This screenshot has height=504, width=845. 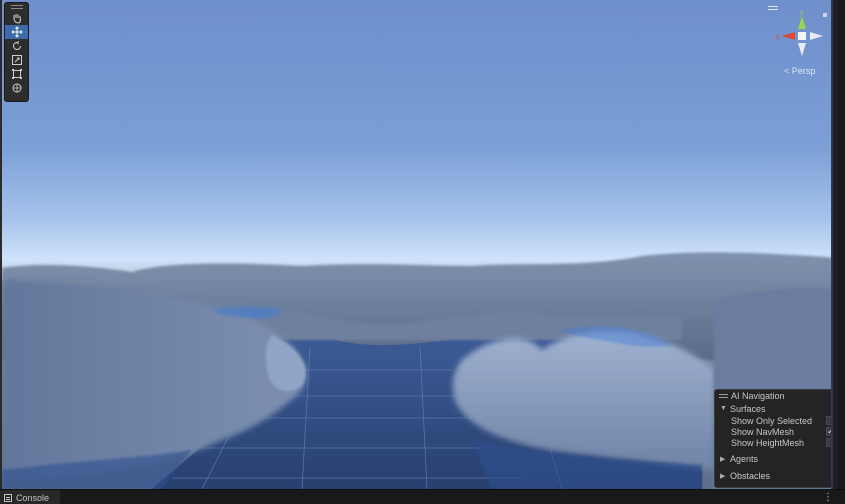 What do you see at coordinates (748, 408) in the screenshot?
I see `surfaces-label: Surfaces` at bounding box center [748, 408].